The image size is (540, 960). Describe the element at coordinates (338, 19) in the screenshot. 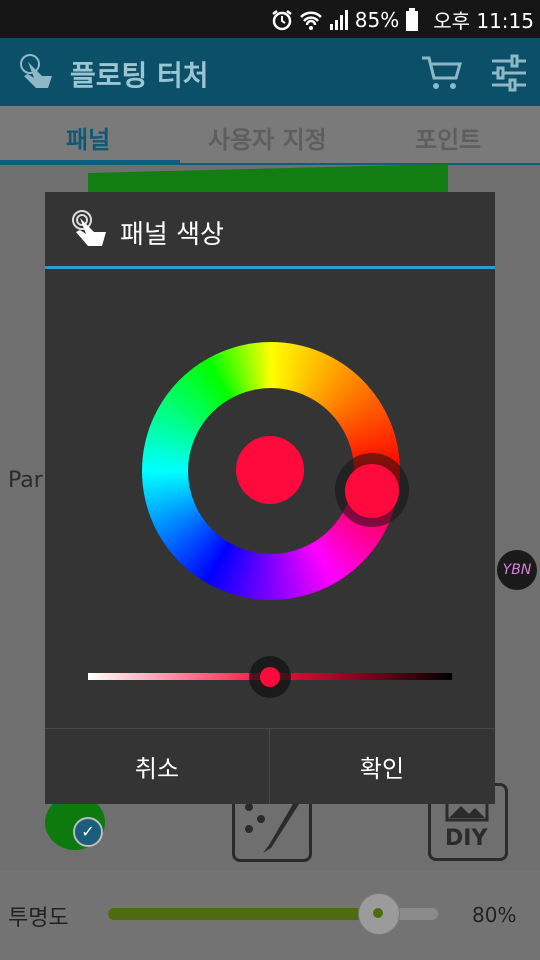

I see `signal-icon` at that location.